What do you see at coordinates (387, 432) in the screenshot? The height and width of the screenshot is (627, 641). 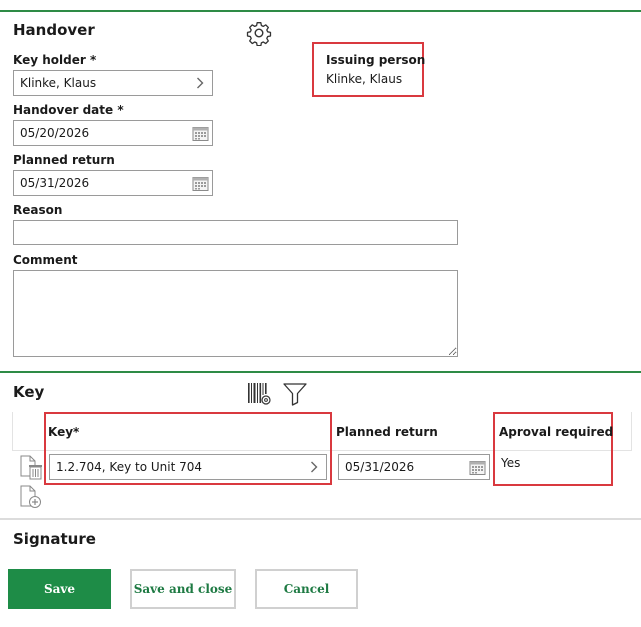 I see `column-header-planned-return: Planned return` at bounding box center [387, 432].